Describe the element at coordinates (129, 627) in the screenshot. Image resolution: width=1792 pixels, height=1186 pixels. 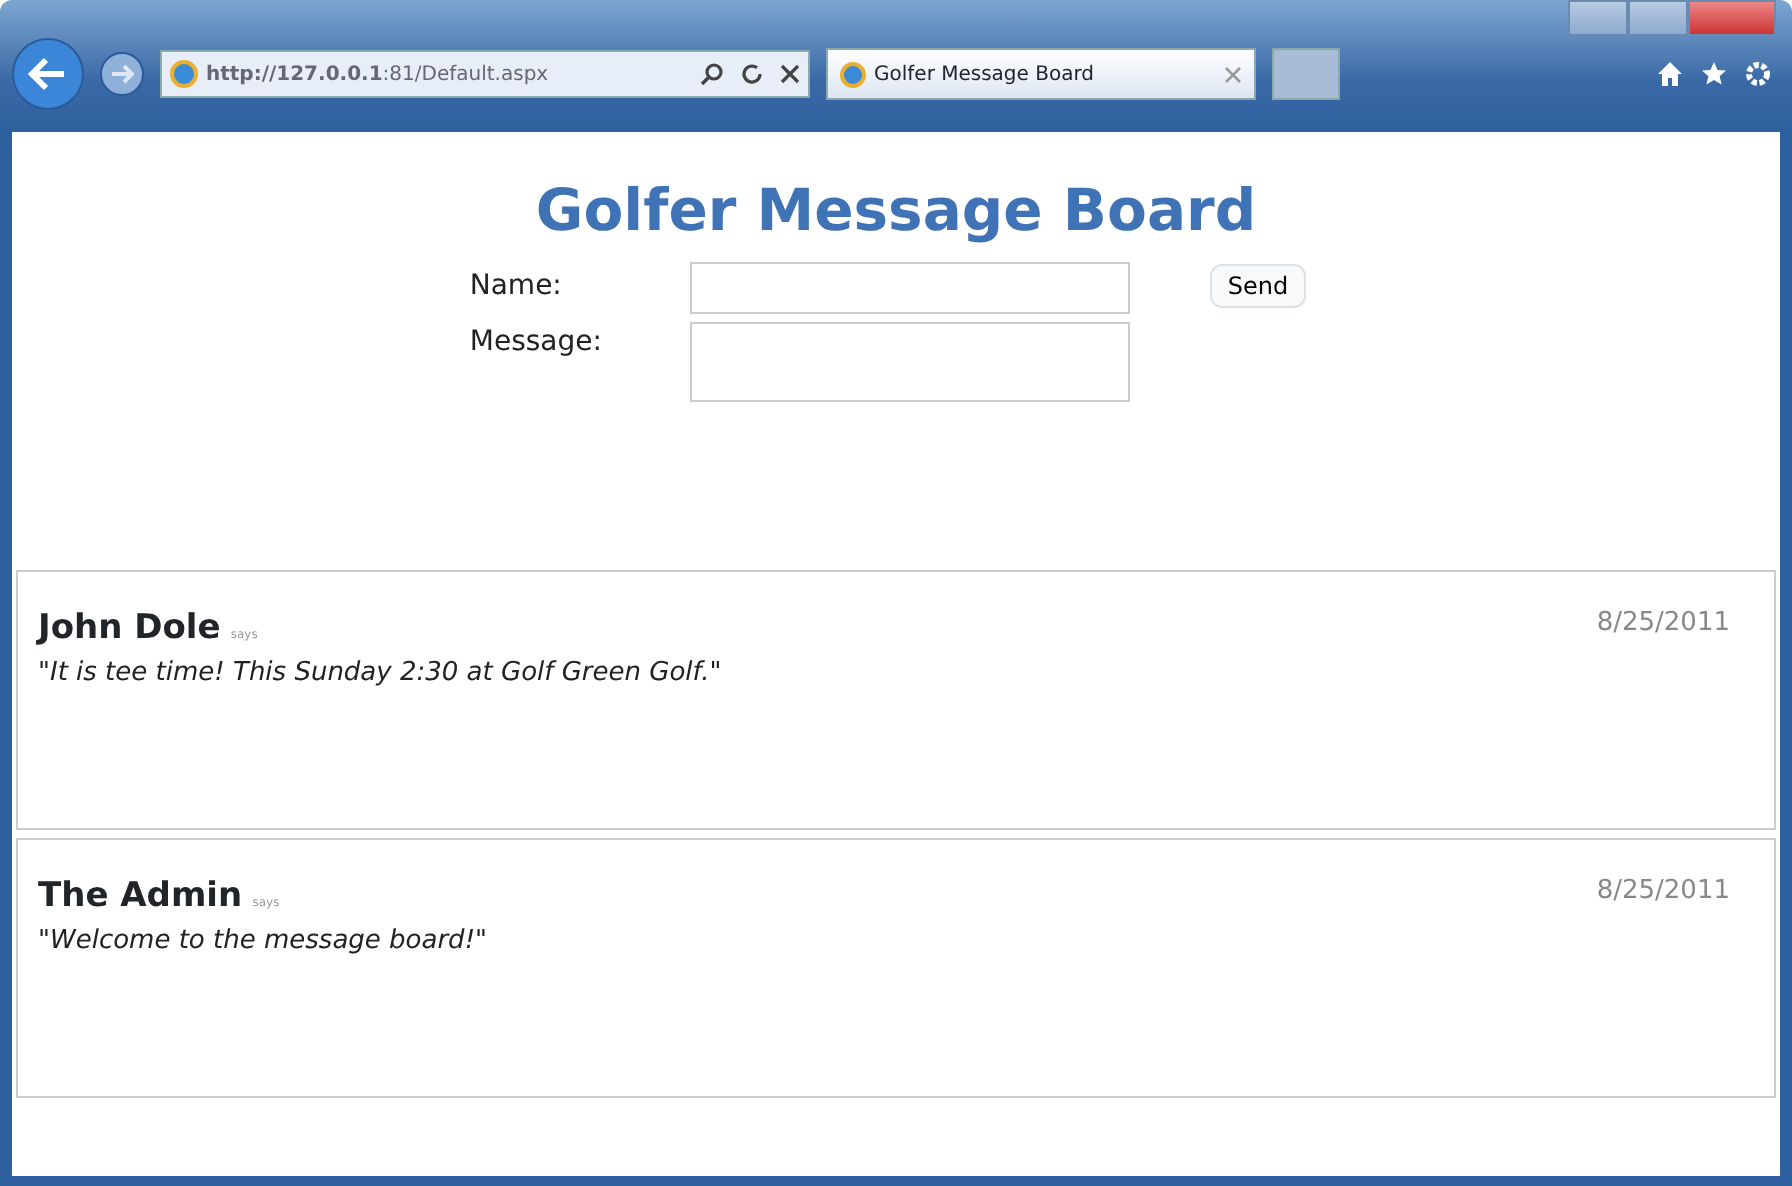
I see `author-name: John Dole` at that location.